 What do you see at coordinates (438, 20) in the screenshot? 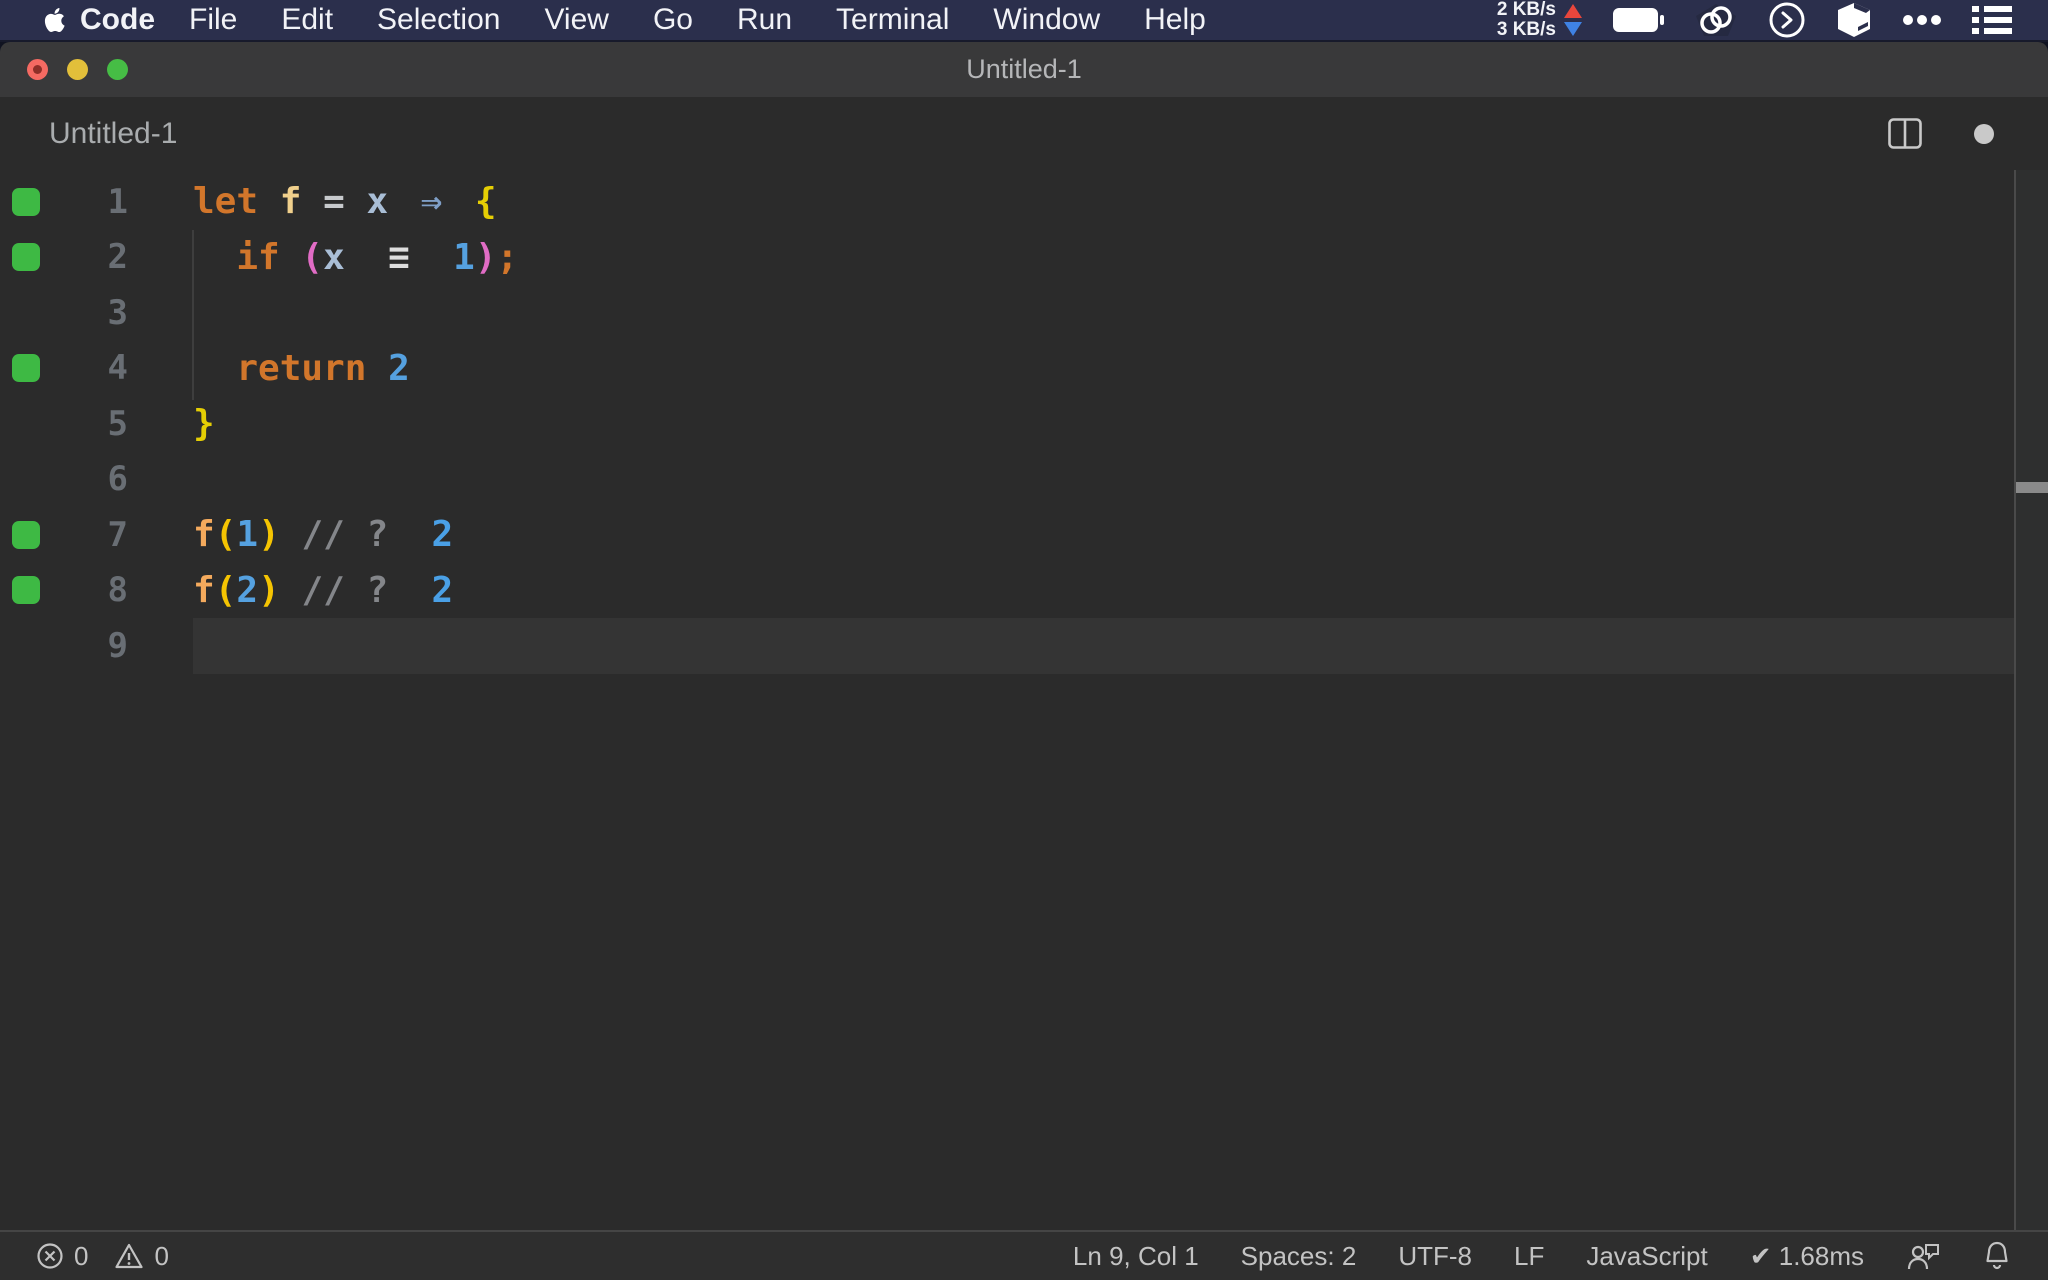
I see `menu-item-selection: Selection` at bounding box center [438, 20].